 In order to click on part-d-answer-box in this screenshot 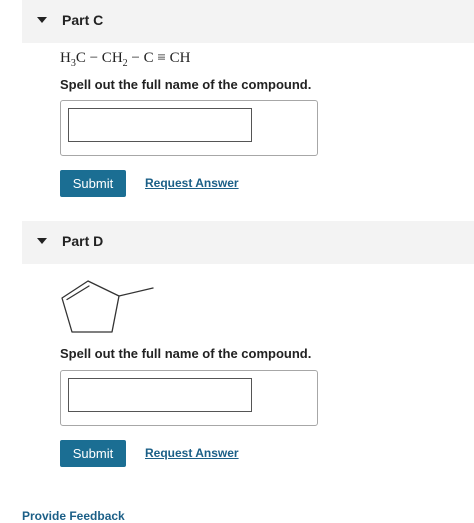, I will do `click(189, 398)`.